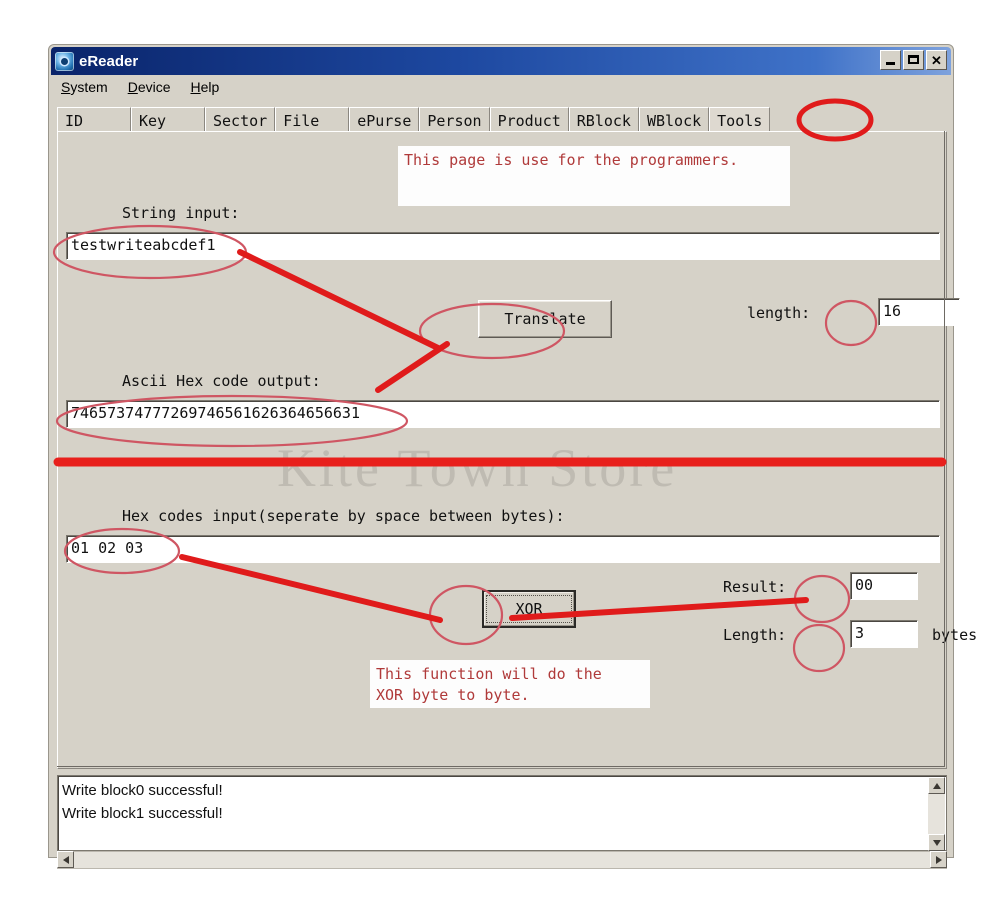  I want to click on tab-sector: Sector, so click(240, 120).